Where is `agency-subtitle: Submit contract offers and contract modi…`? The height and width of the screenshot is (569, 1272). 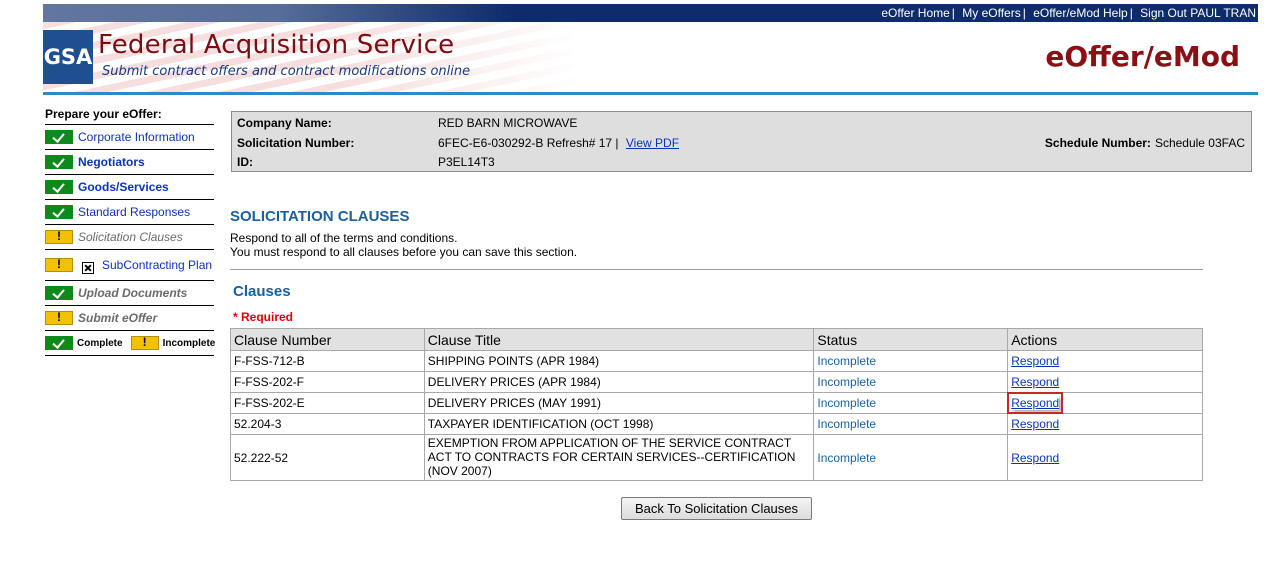 agency-subtitle: Submit contract offers and contract modi… is located at coordinates (286, 71).